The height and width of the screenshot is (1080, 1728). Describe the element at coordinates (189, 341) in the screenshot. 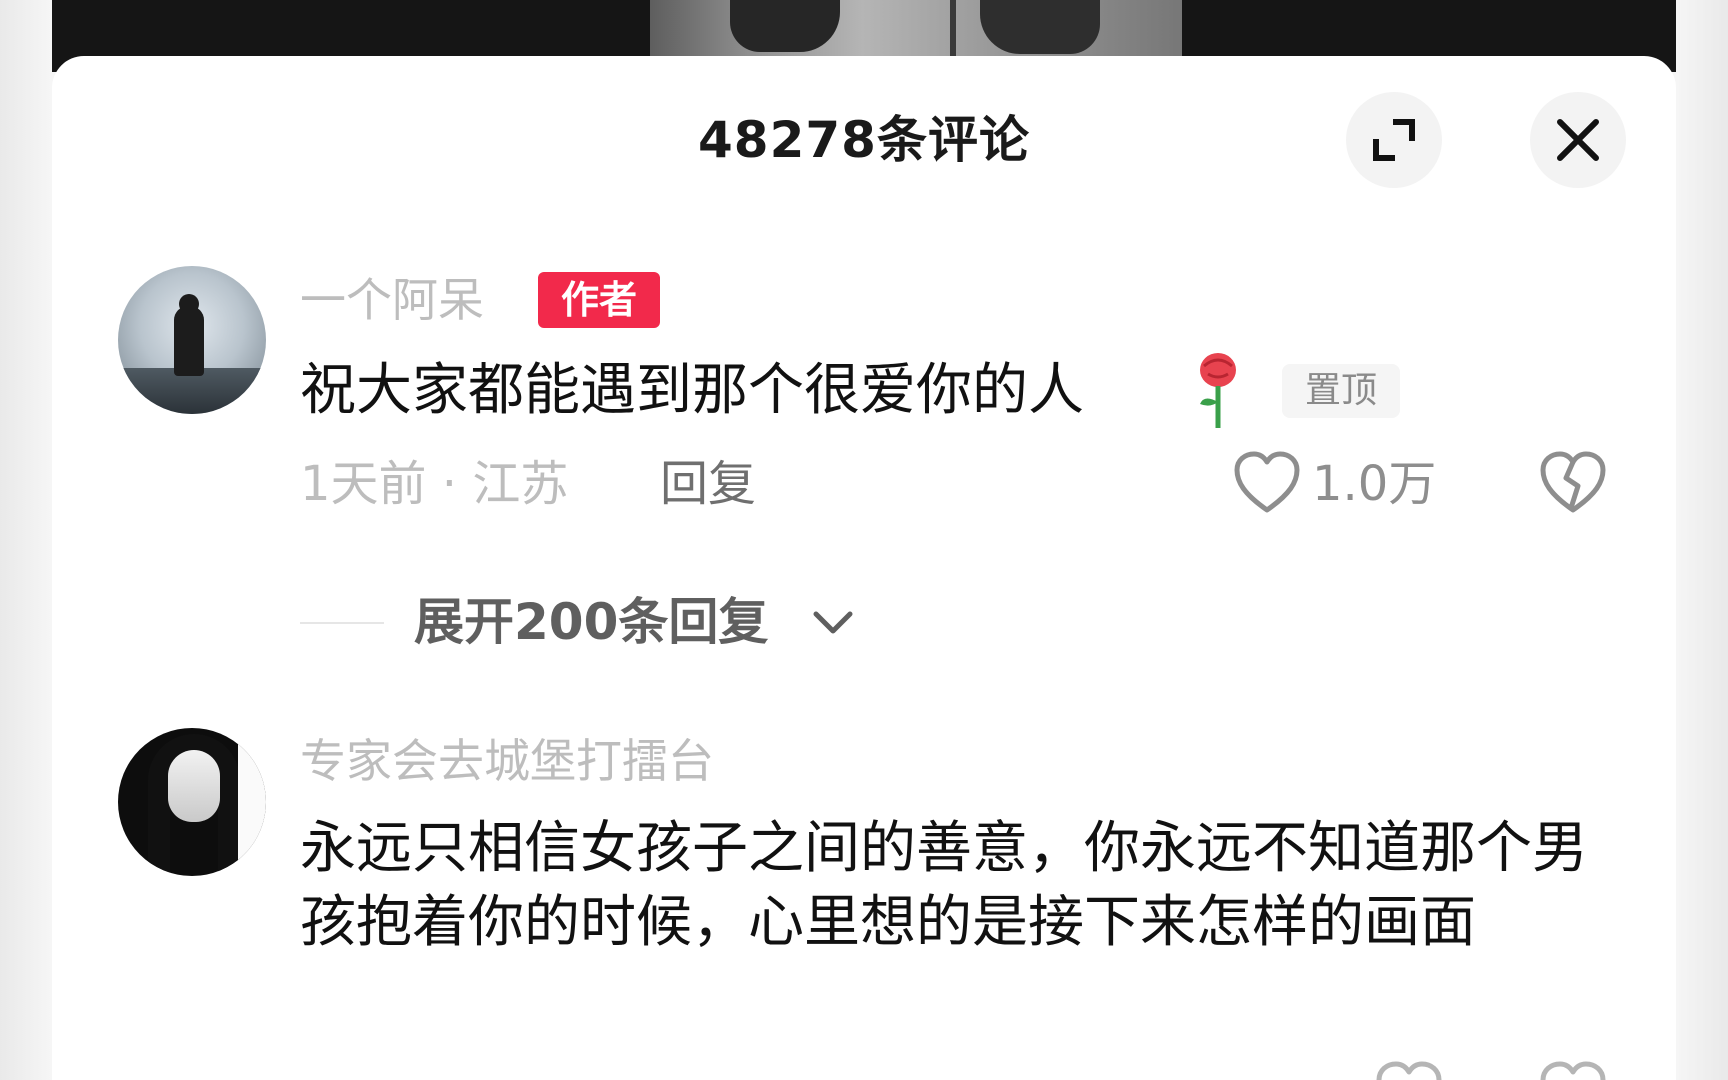

I see `avatar-person-body` at that location.